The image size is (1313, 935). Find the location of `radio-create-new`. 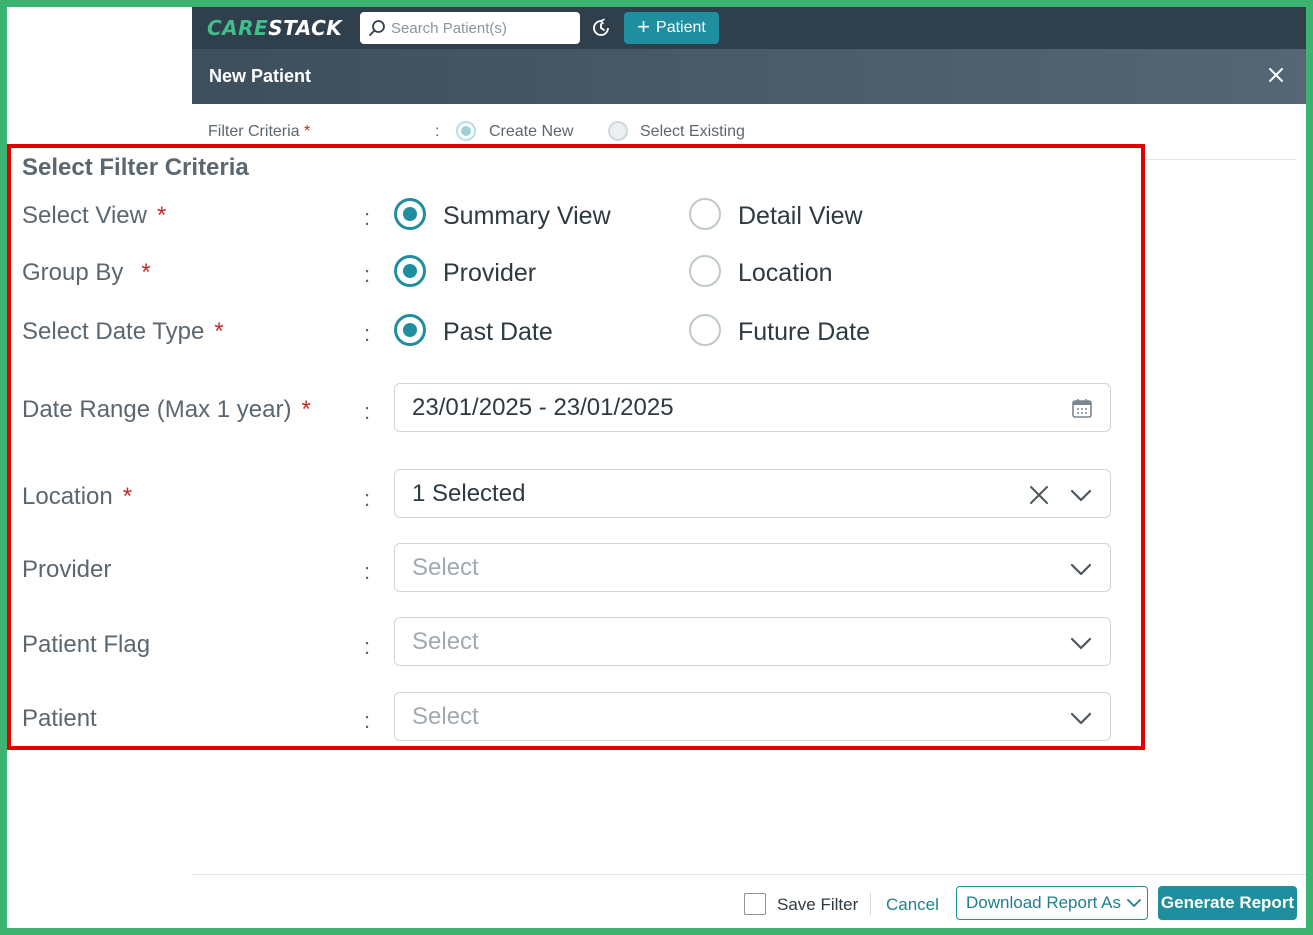

radio-create-new is located at coordinates (466, 131).